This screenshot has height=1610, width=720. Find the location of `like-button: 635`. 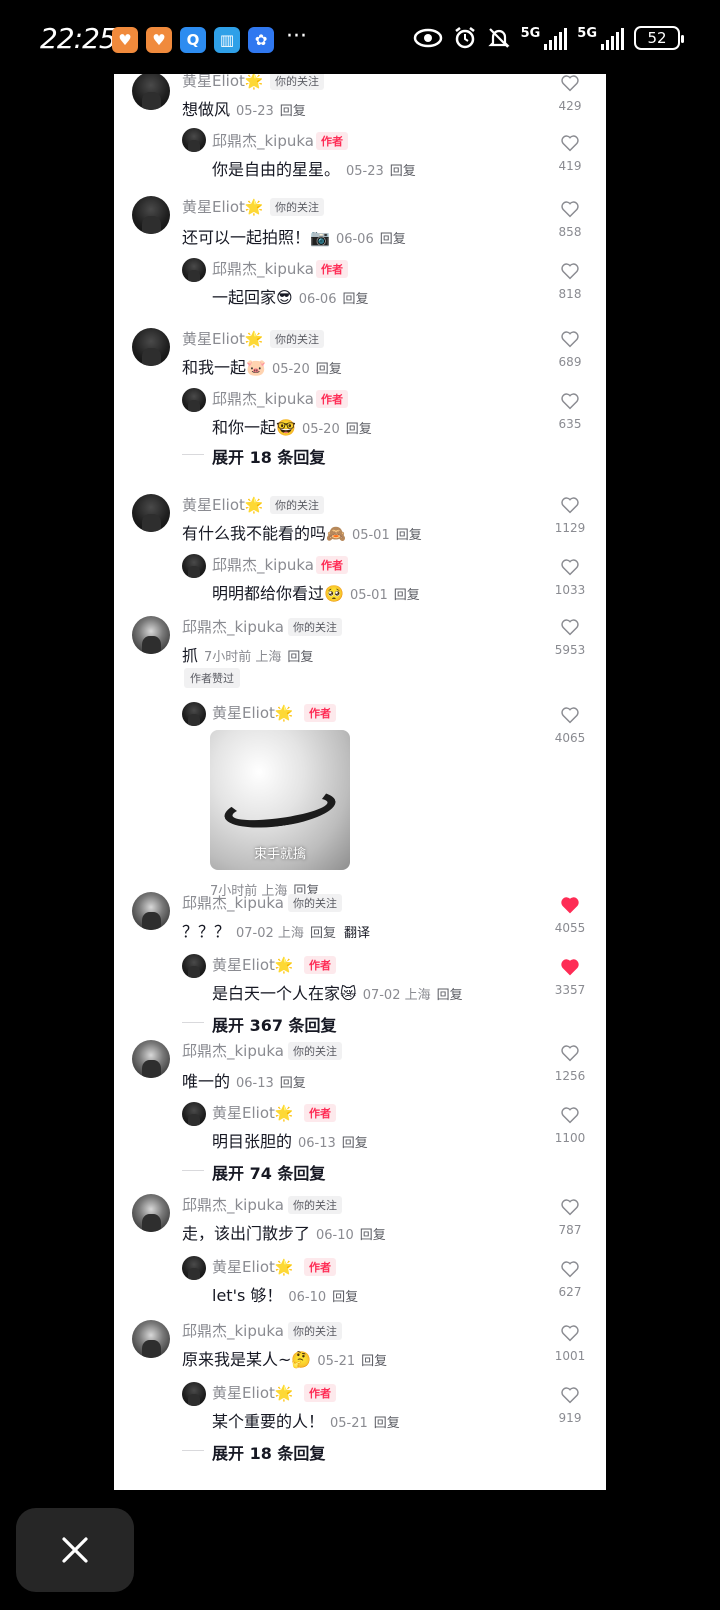

like-button: 635 is located at coordinates (570, 411).